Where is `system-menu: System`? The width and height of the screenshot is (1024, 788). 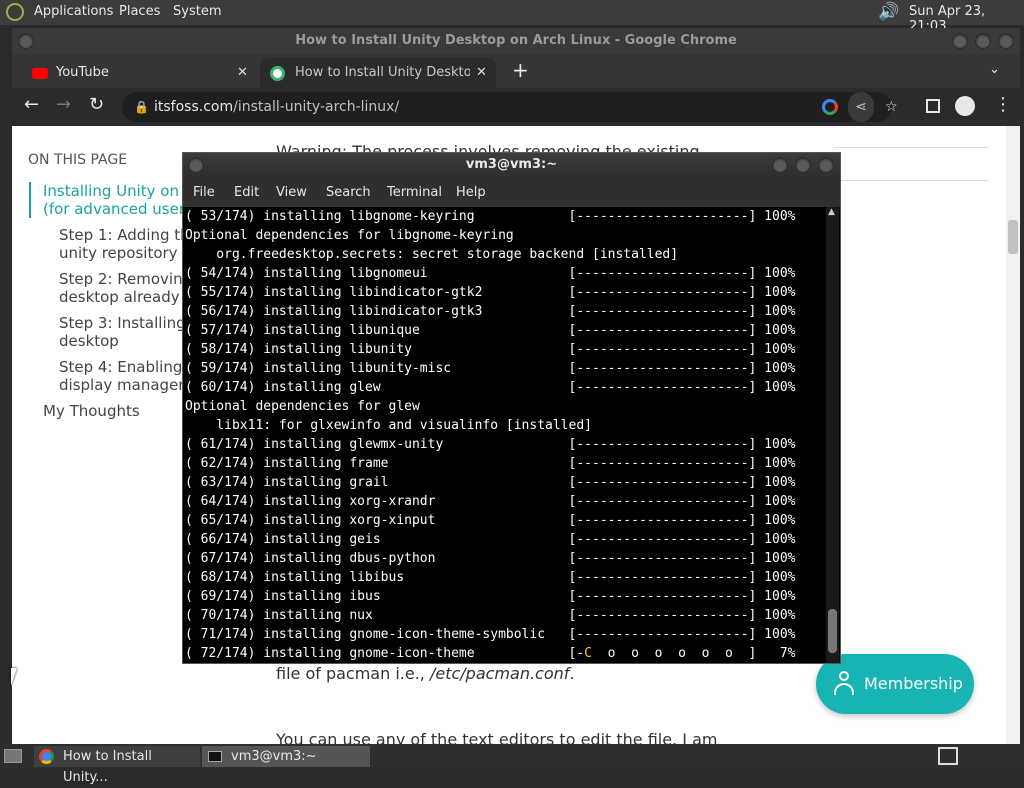
system-menu: System is located at coordinates (197, 11).